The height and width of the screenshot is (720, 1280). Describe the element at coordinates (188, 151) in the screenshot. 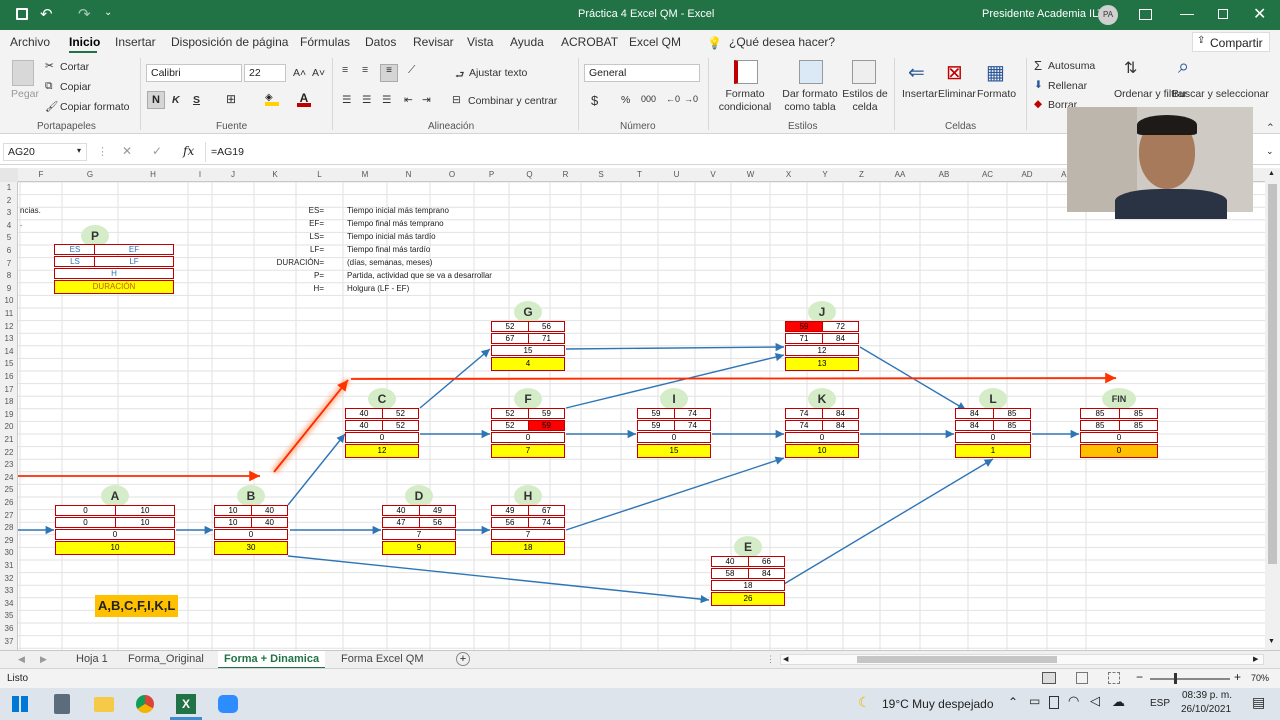

I see `insert-function-icon: fx` at that location.